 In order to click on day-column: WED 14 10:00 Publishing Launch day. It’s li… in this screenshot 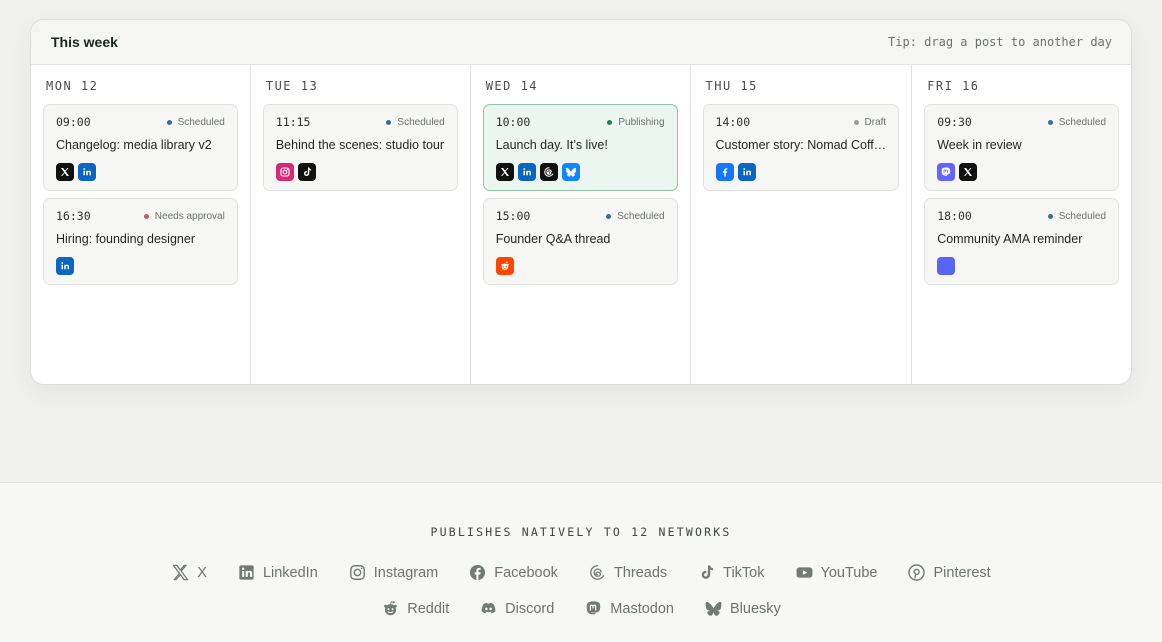, I will do `click(581, 224)`.